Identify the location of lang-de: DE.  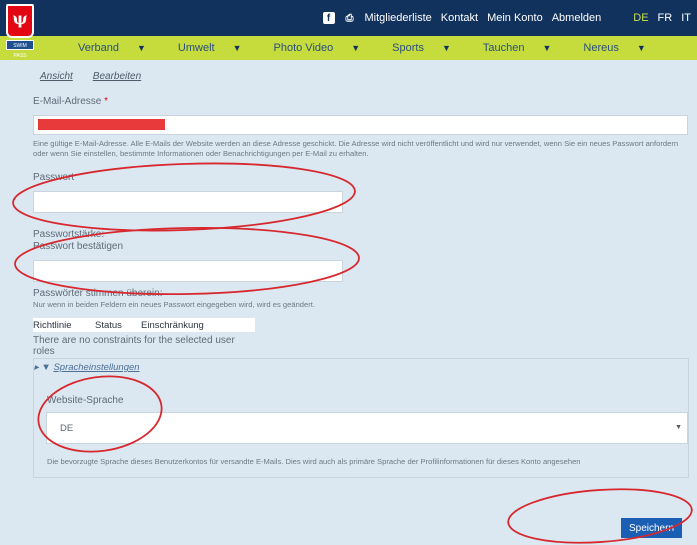
(640, 18).